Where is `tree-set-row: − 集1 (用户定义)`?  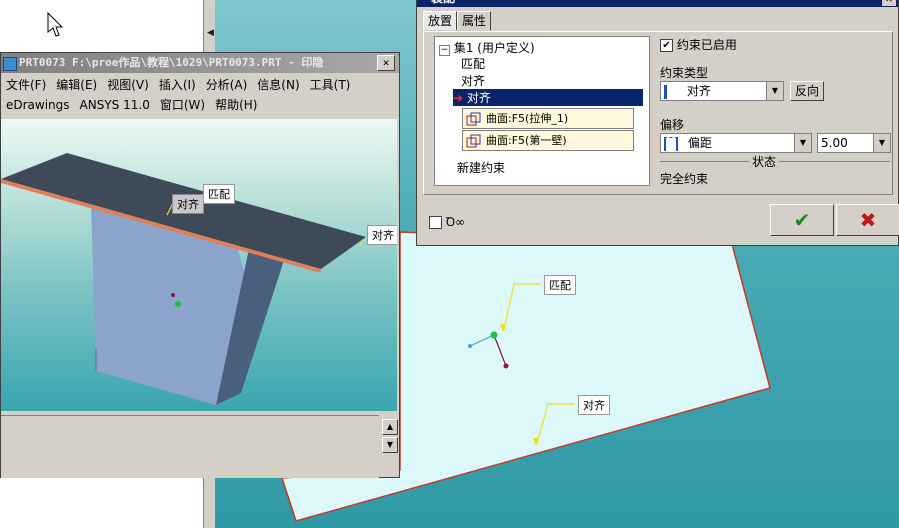 tree-set-row: − 集1 (用户定义) is located at coordinates (487, 47).